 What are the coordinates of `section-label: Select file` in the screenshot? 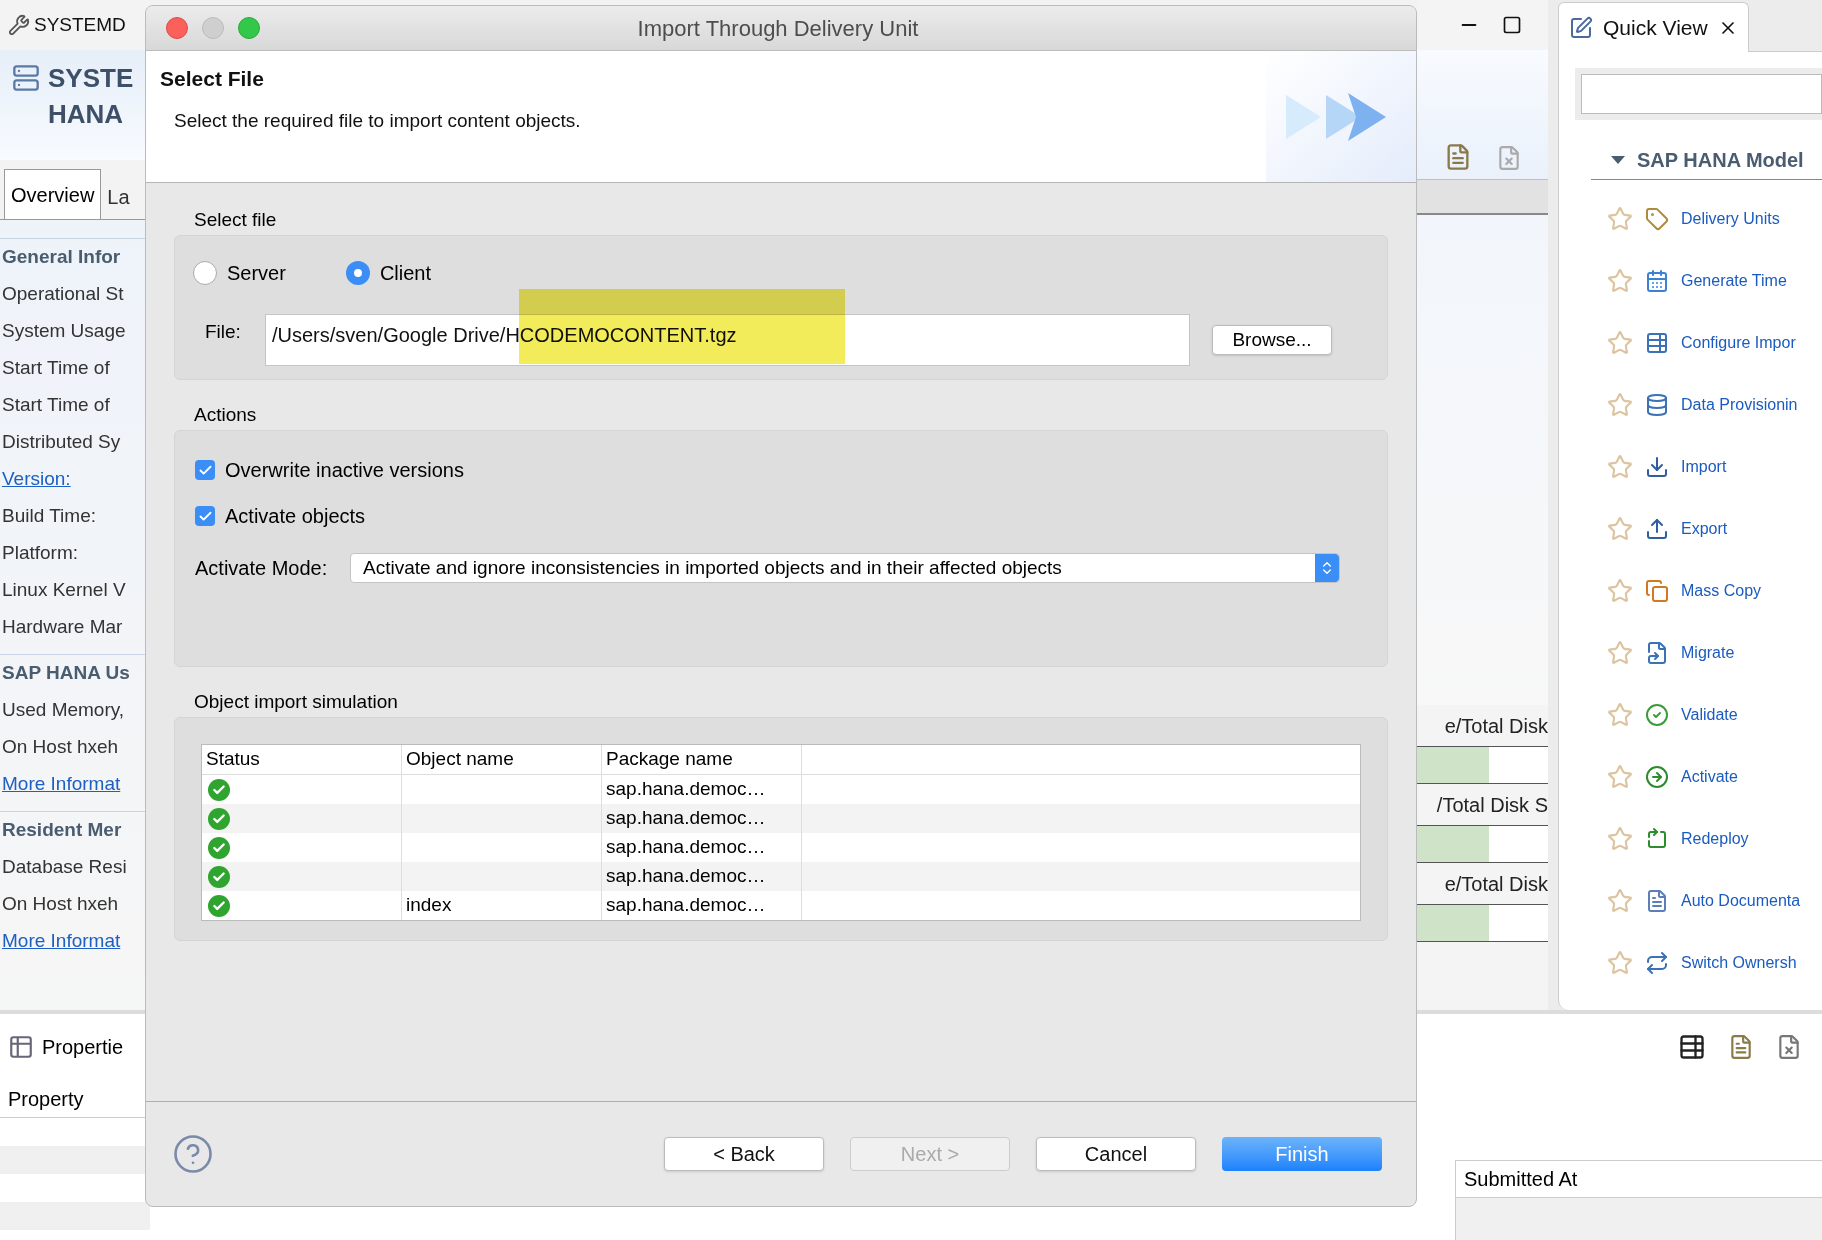 It's located at (235, 219).